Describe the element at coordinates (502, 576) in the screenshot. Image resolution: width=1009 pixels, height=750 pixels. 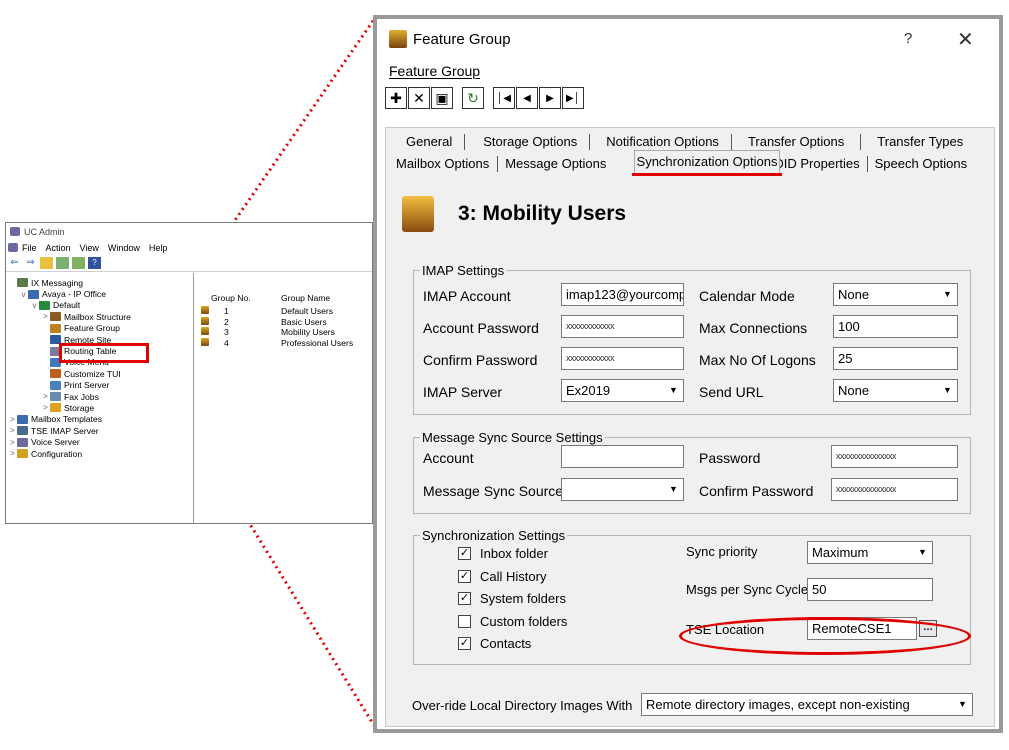
I see `sync-checkbox: ✓ Call History` at that location.